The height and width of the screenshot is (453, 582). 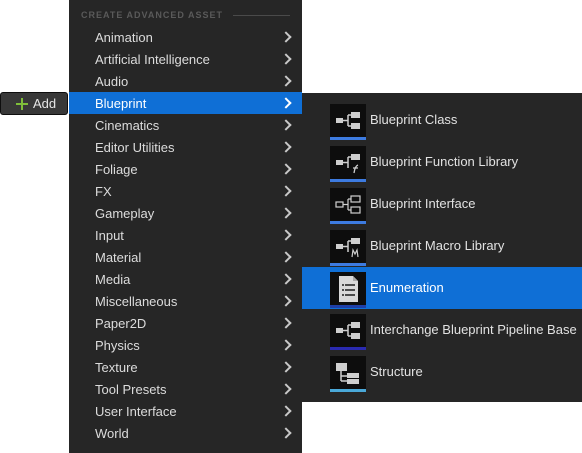 What do you see at coordinates (185, 411) in the screenshot?
I see `menu-item-user-interface: User Interface` at bounding box center [185, 411].